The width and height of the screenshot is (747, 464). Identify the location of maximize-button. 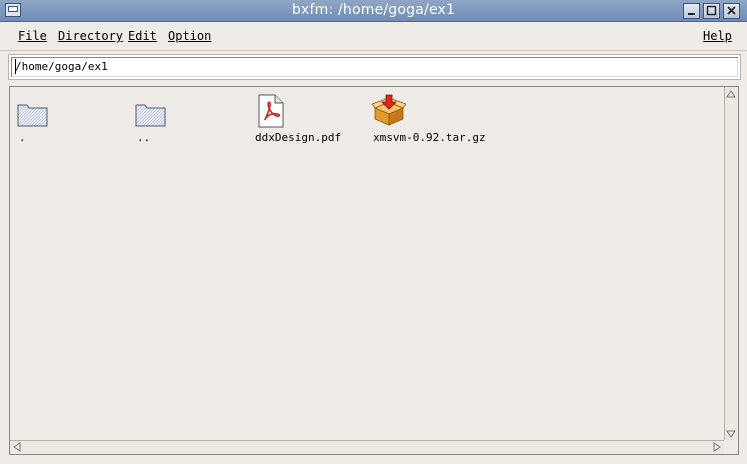
(711, 11).